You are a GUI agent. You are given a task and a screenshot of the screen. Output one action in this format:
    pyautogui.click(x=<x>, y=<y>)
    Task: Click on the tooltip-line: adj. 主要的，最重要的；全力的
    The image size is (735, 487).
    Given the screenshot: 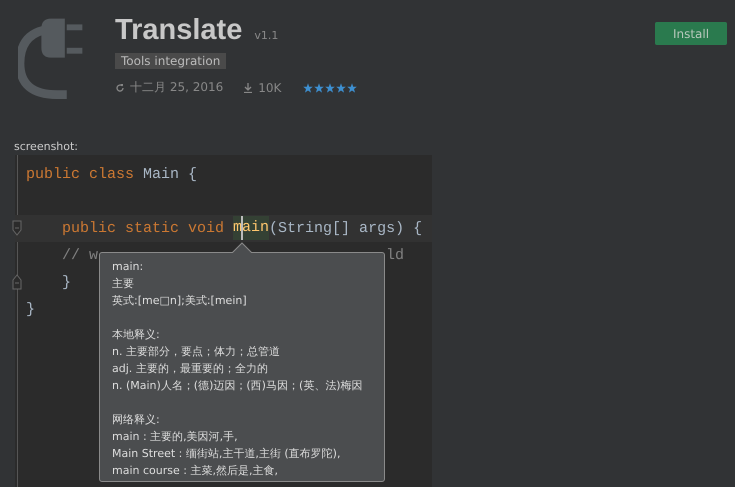 What is the action you would take?
    pyautogui.click(x=190, y=369)
    